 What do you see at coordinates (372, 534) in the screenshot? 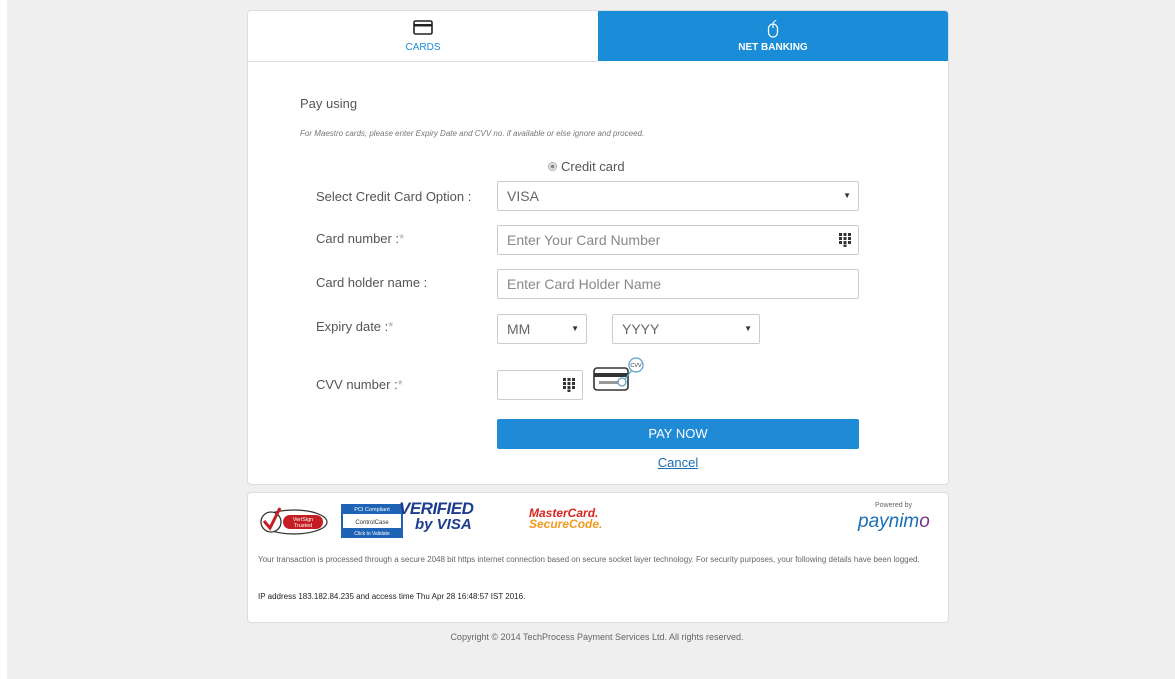
I see `svg-text: Click to Validate` at bounding box center [372, 534].